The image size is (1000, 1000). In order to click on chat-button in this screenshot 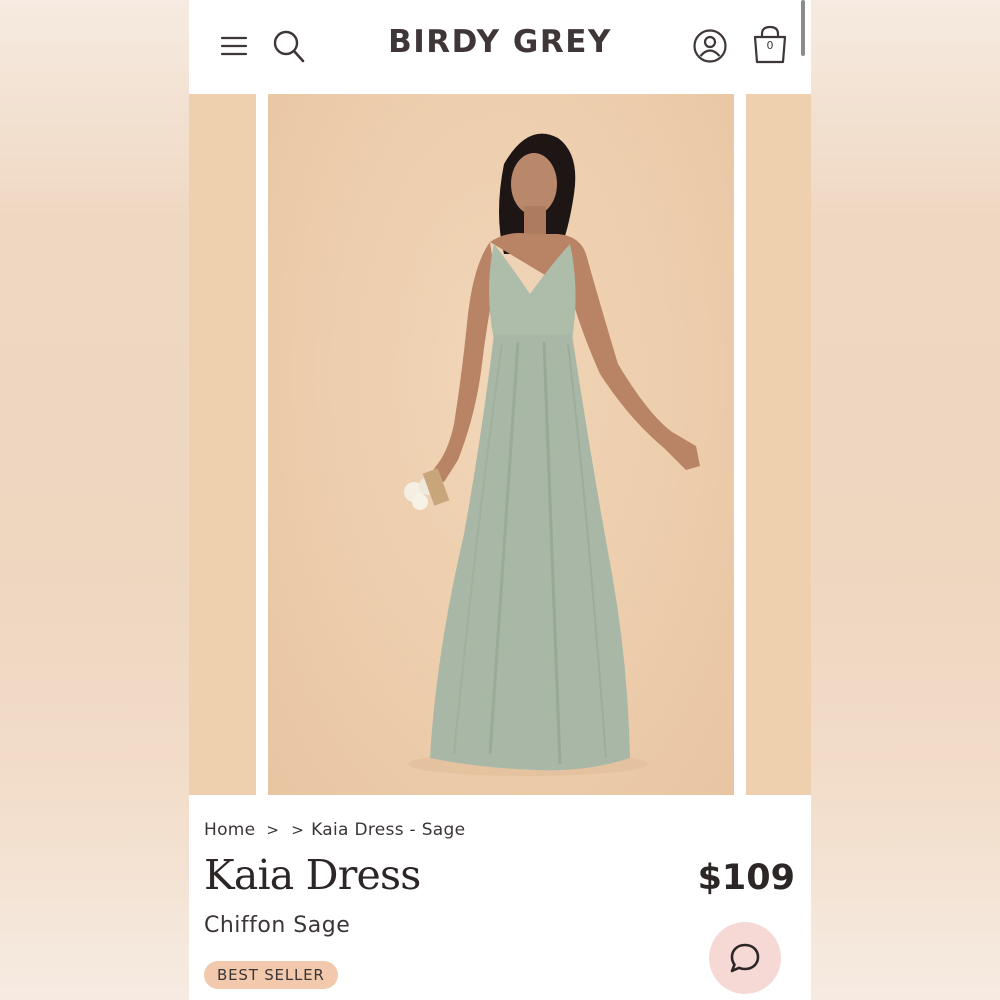, I will do `click(745, 958)`.